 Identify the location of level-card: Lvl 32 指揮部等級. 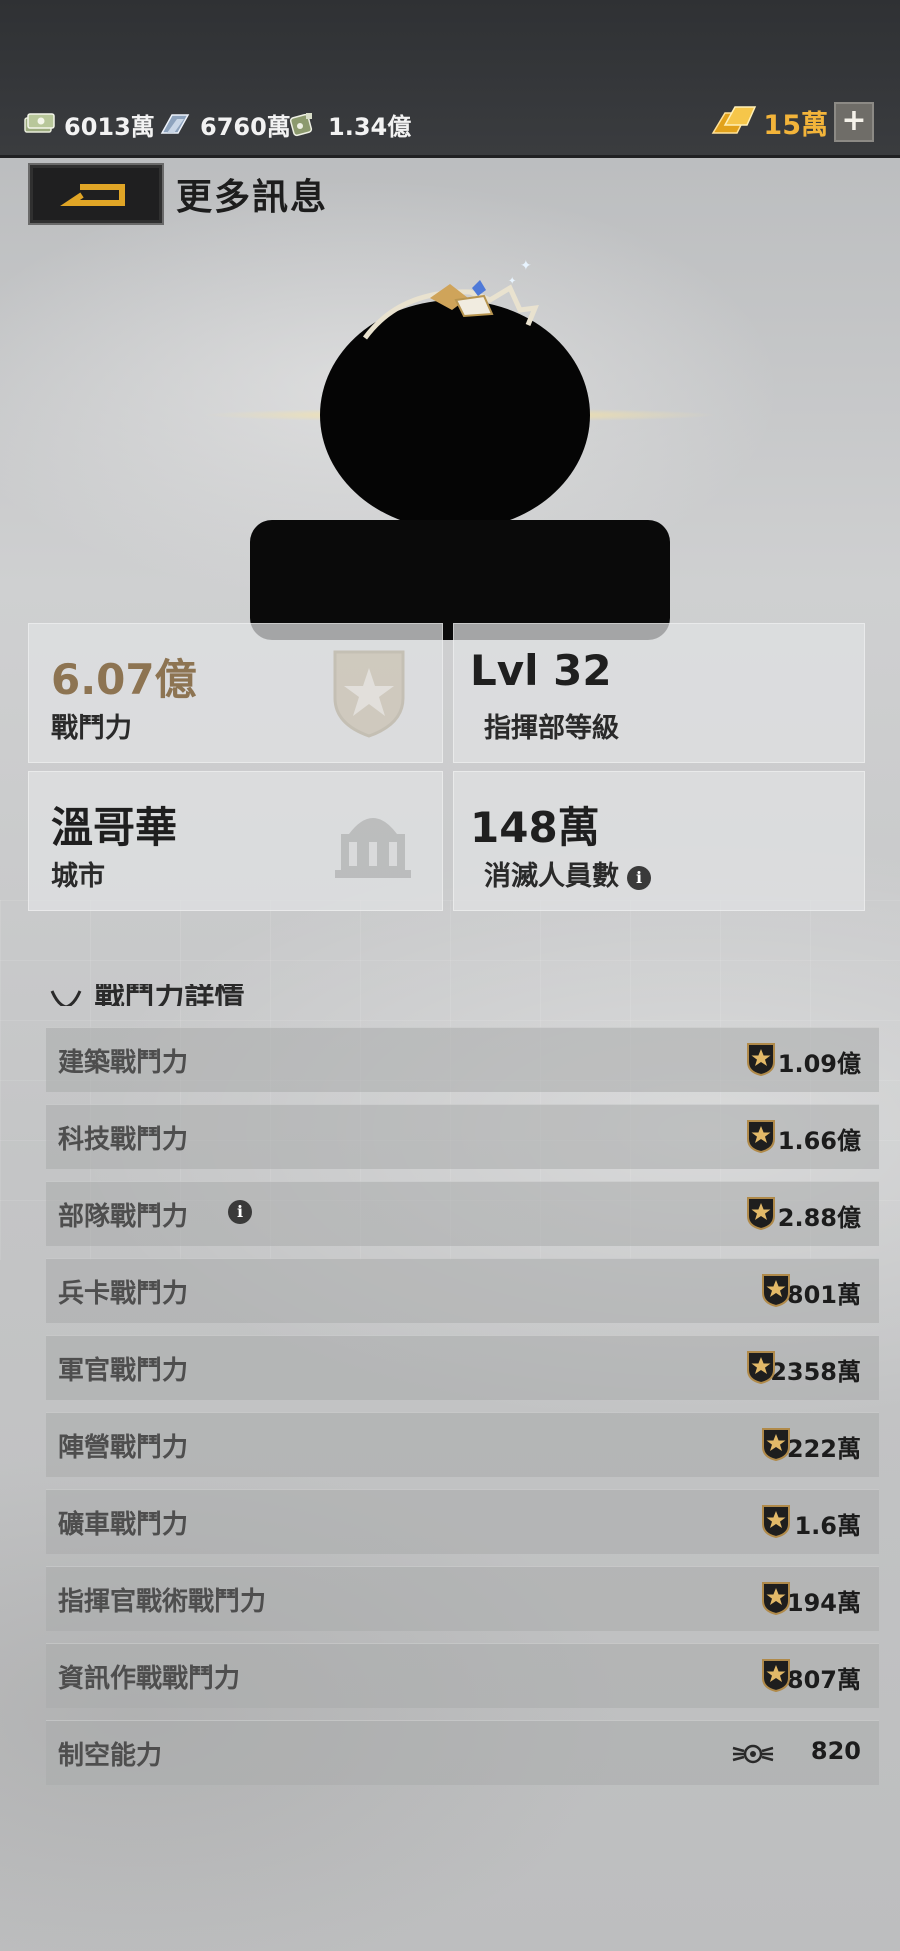
(659, 693).